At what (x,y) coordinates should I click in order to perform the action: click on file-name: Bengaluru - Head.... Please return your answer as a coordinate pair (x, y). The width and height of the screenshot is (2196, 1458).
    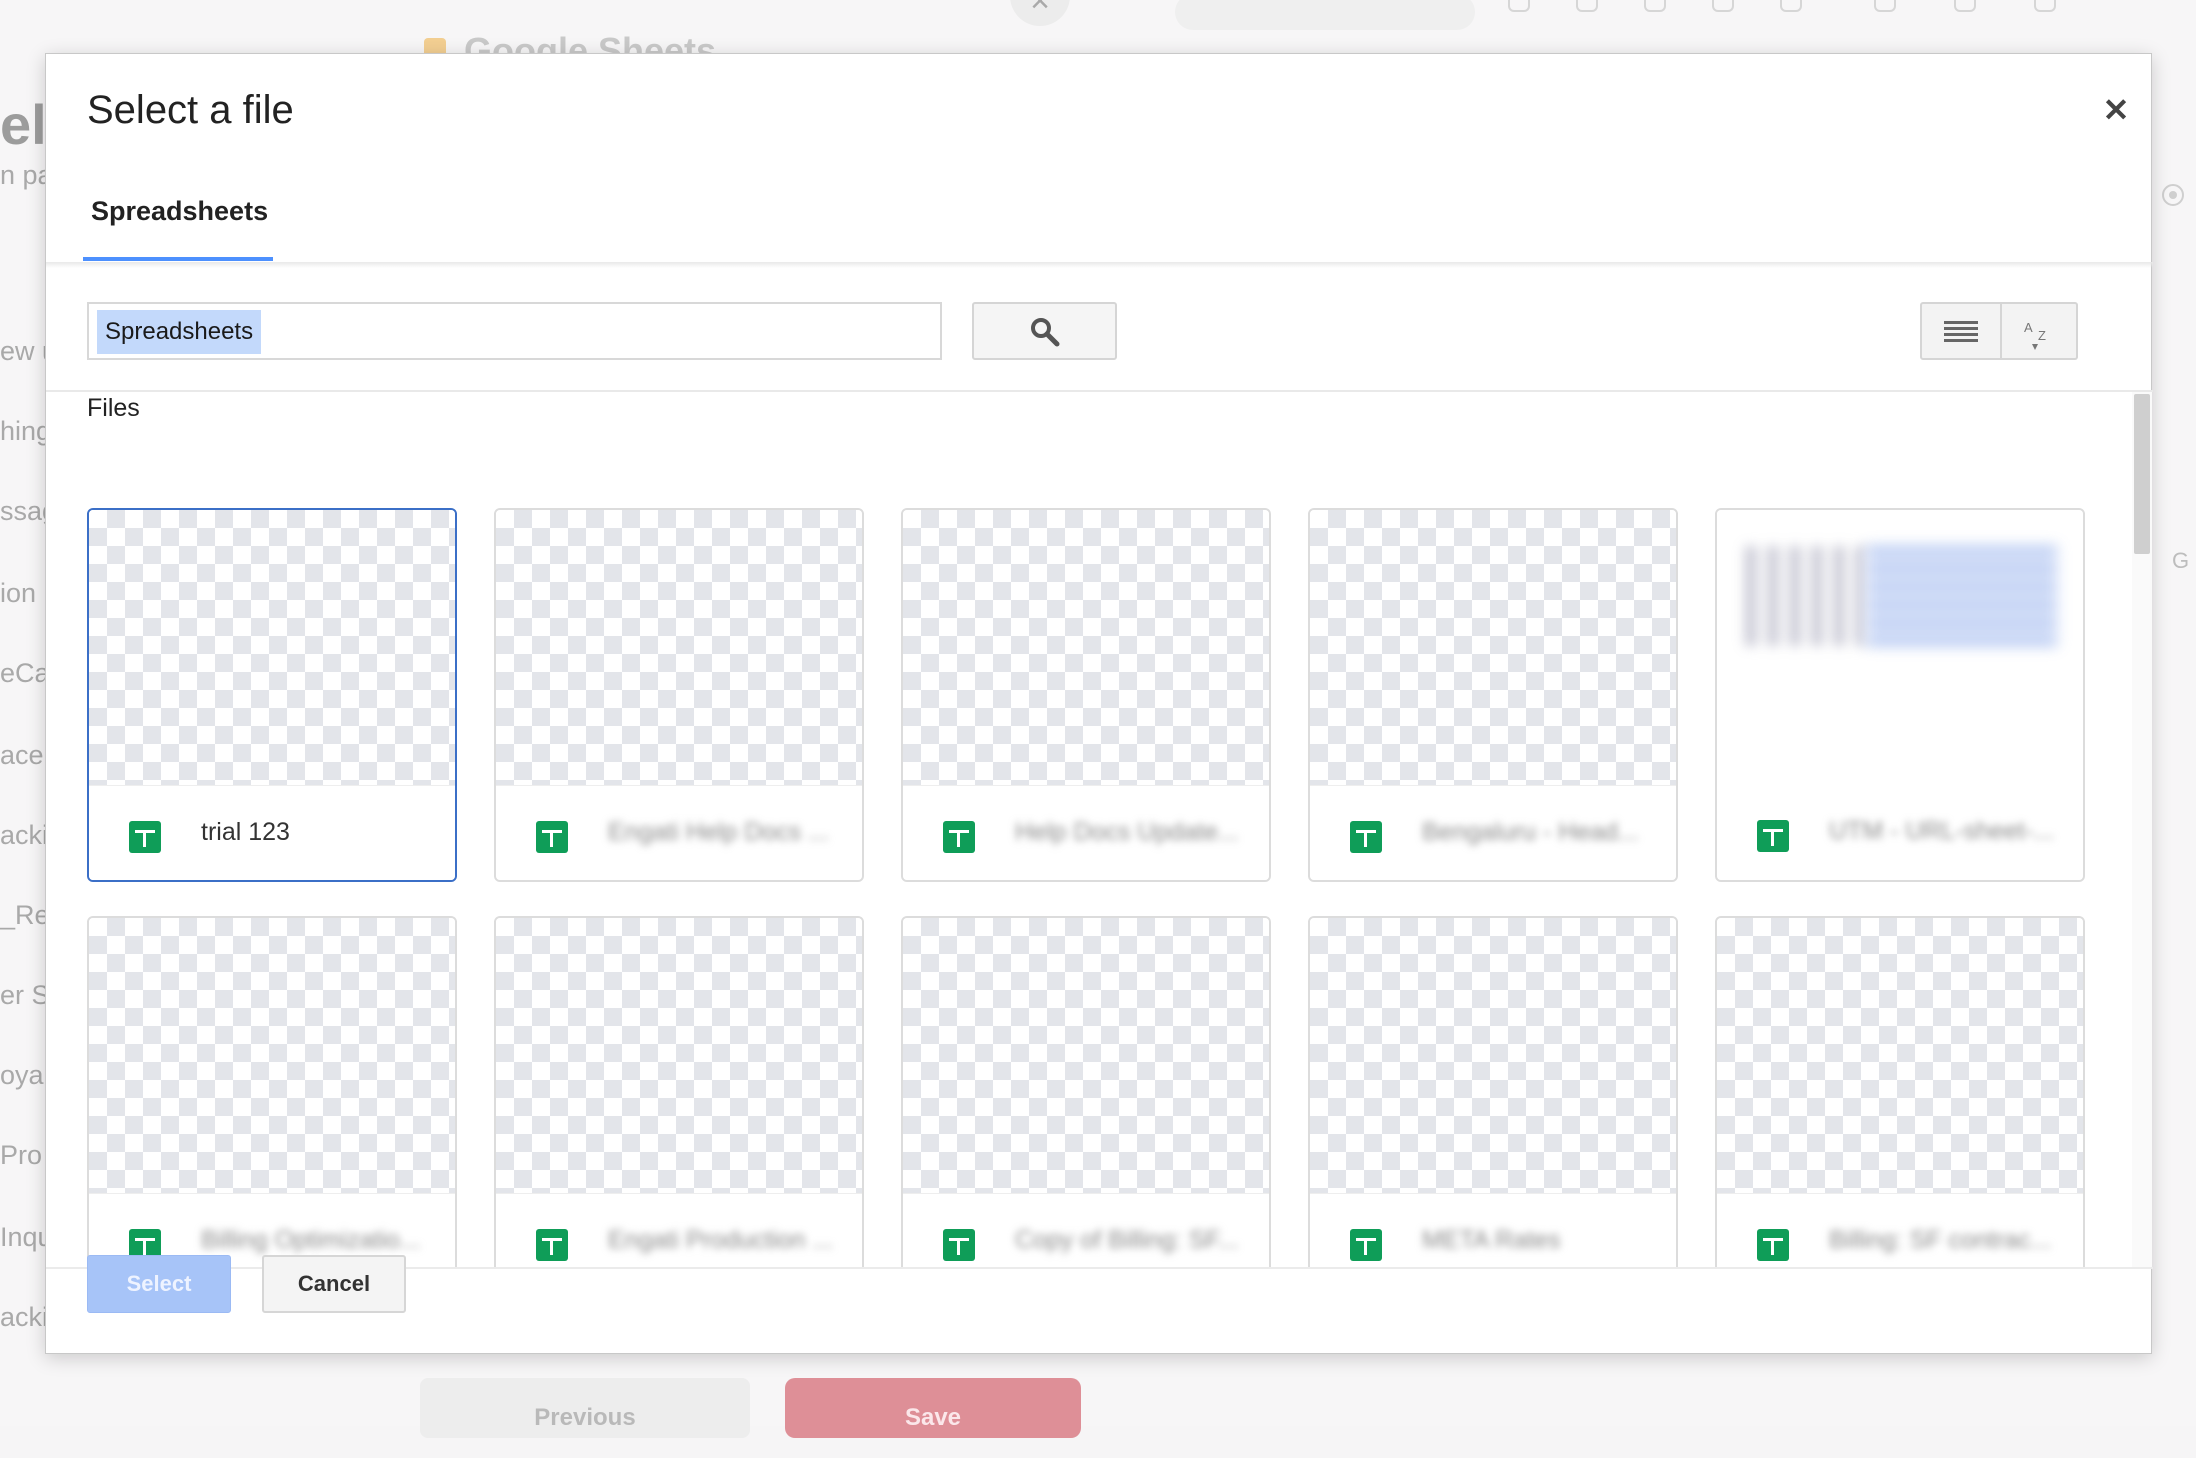
    Looking at the image, I should click on (1530, 832).